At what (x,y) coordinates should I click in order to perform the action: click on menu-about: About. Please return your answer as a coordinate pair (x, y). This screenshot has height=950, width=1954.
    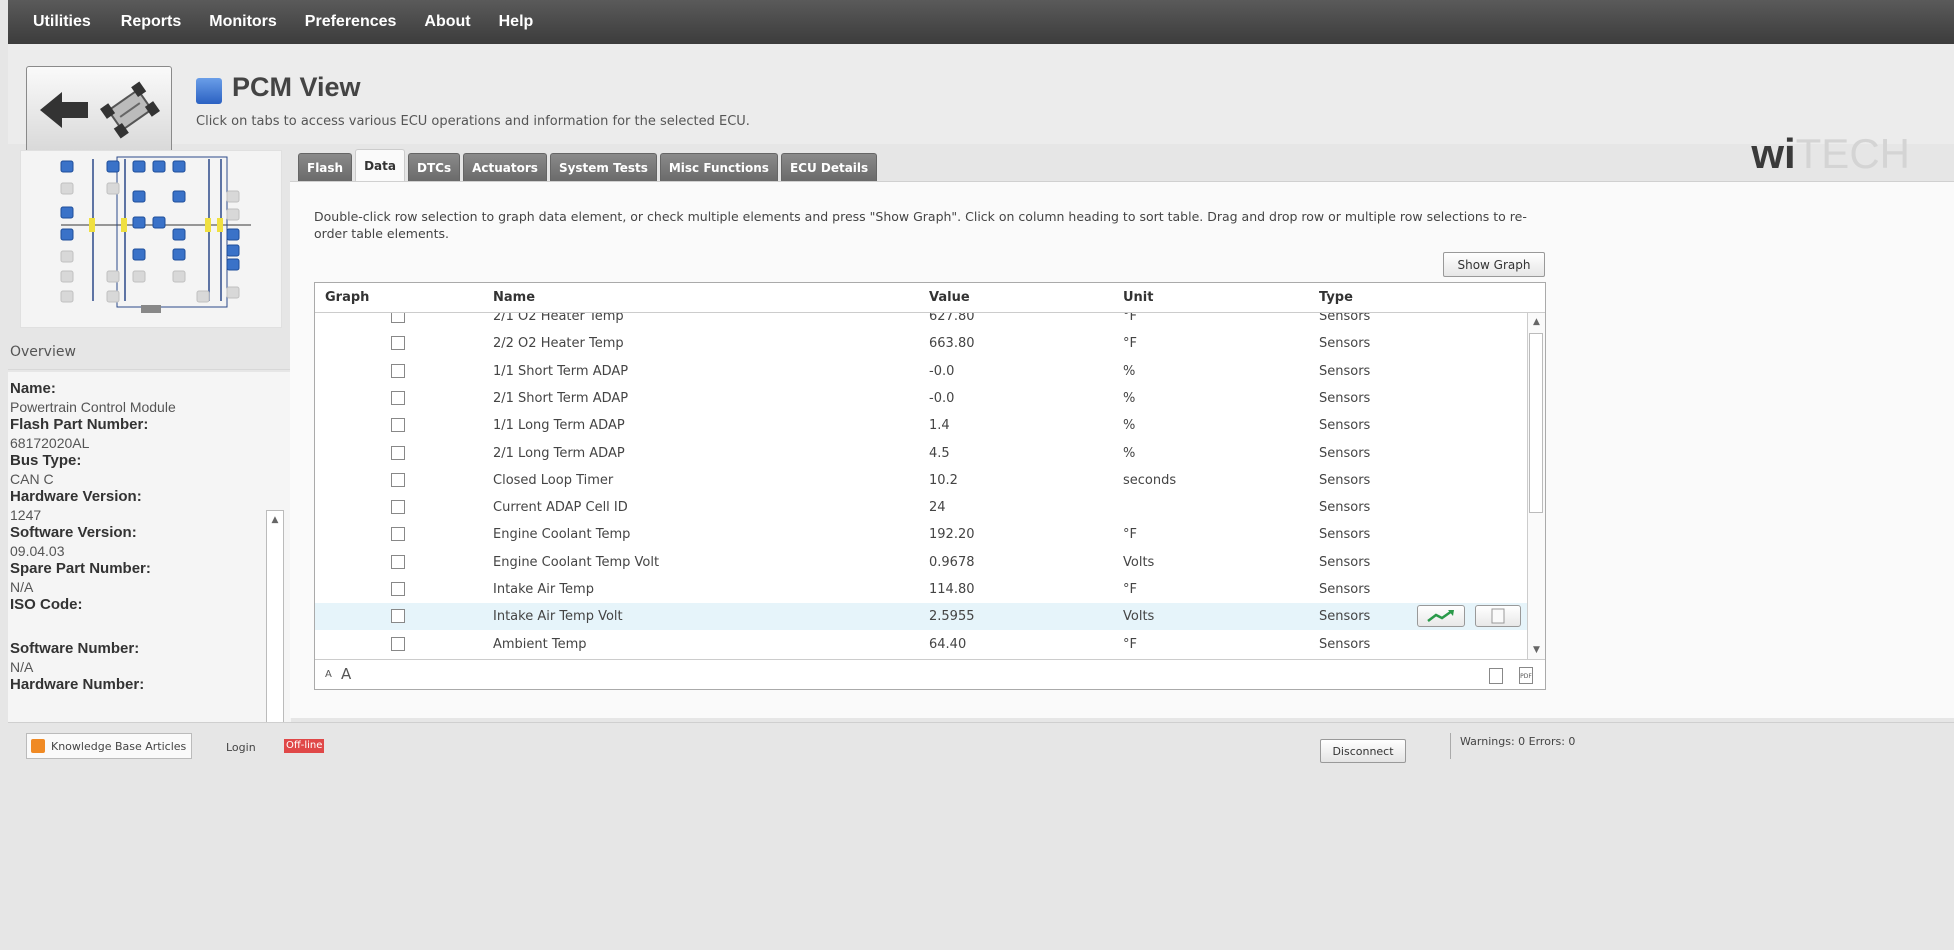
    Looking at the image, I should click on (447, 22).